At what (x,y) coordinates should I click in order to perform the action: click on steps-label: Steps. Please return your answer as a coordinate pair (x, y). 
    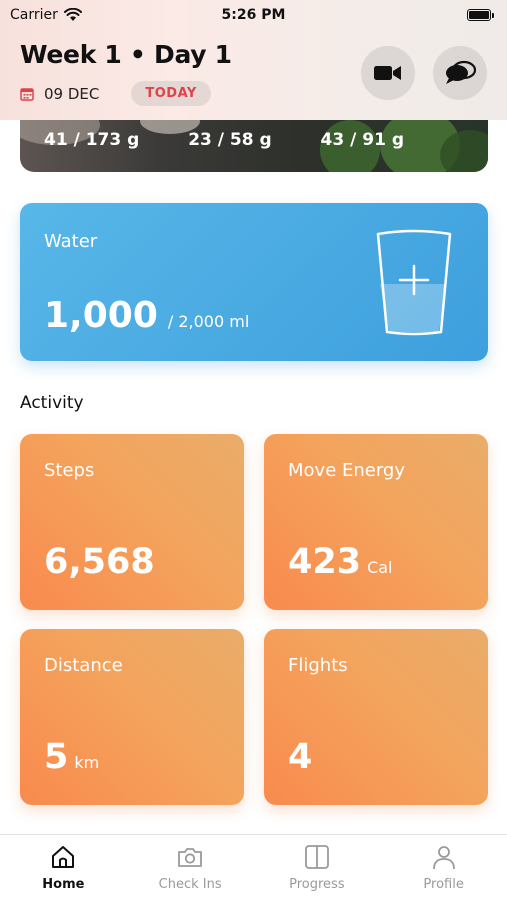
    Looking at the image, I should click on (69, 470).